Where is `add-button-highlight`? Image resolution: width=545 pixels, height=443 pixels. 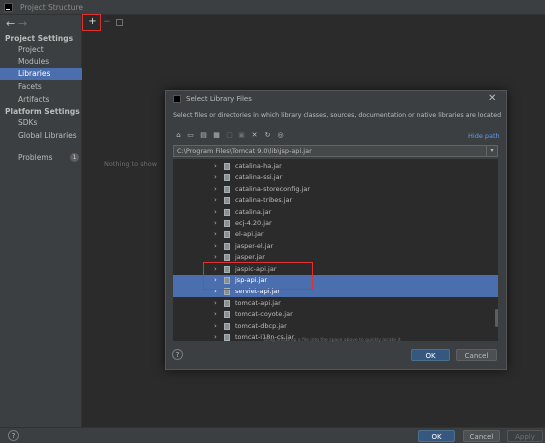 add-button-highlight is located at coordinates (91, 22).